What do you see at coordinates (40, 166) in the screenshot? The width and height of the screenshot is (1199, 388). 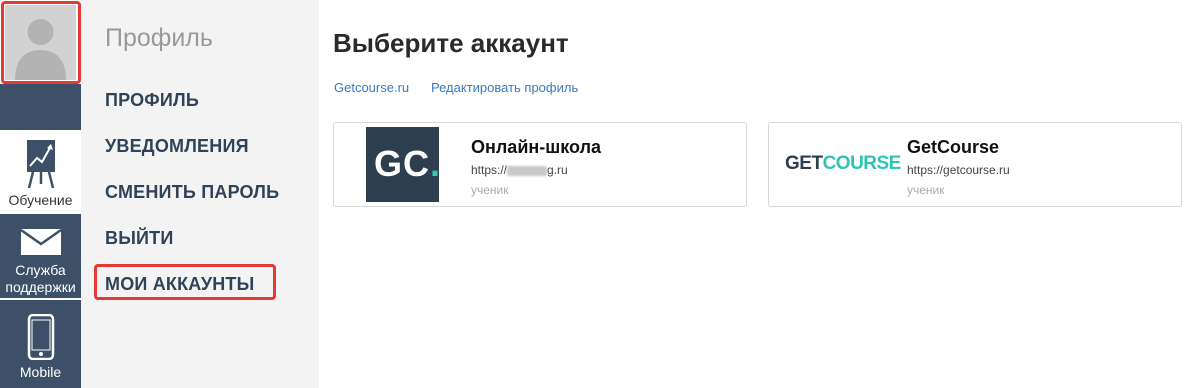 I see `chart-board-icon` at bounding box center [40, 166].